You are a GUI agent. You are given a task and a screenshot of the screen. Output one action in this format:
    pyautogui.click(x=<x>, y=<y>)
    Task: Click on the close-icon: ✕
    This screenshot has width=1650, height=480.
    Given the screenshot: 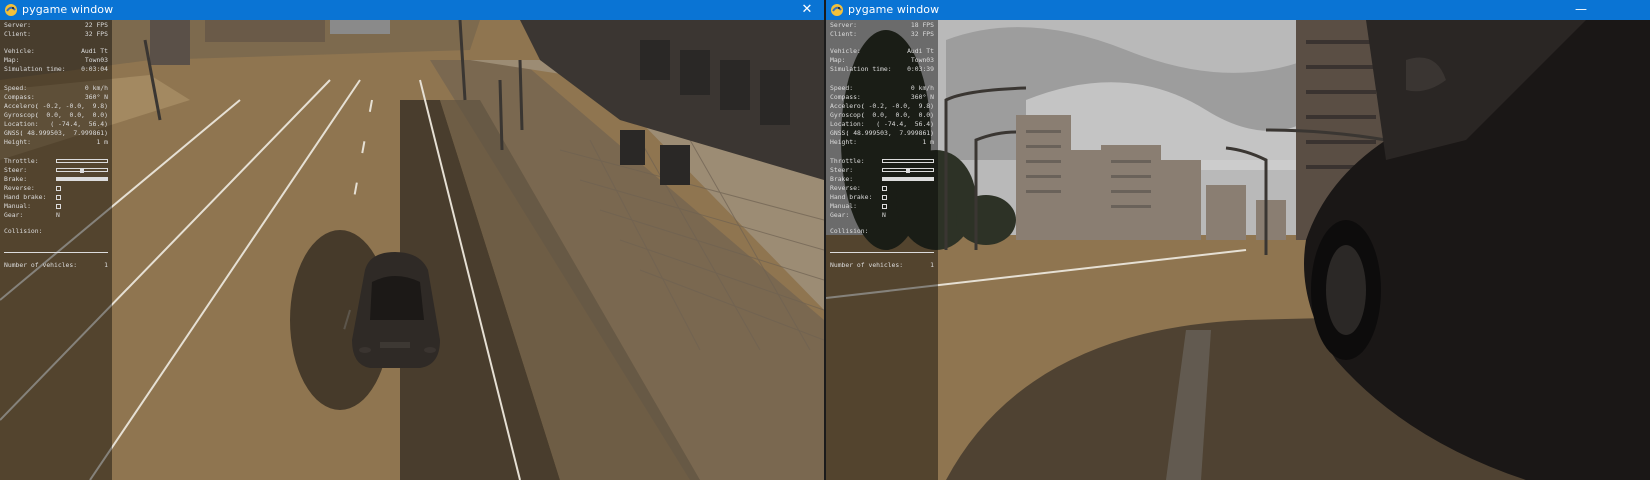 What is the action you would take?
    pyautogui.click(x=807, y=10)
    